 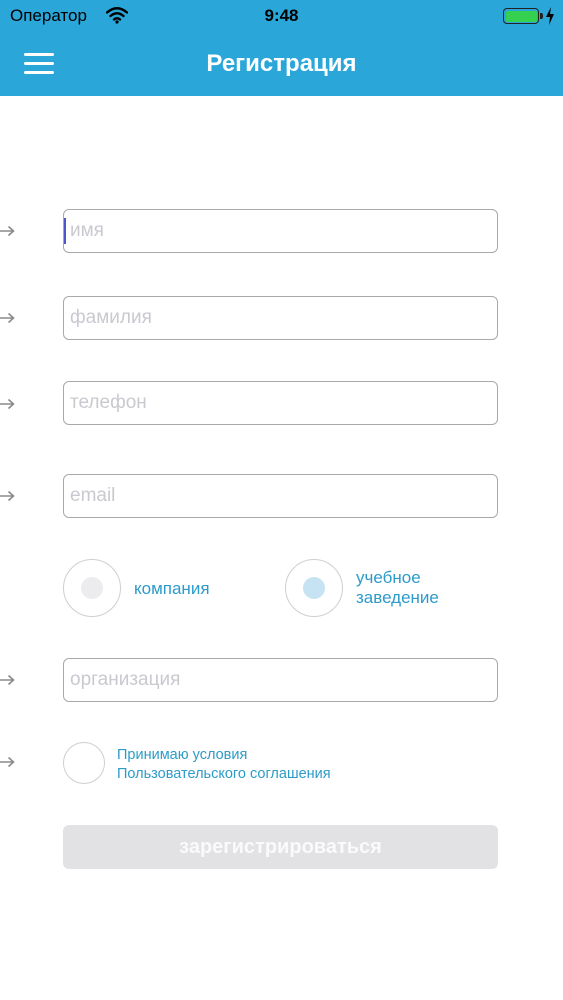 What do you see at coordinates (281, 63) in the screenshot?
I see `page-title: Регистрация` at bounding box center [281, 63].